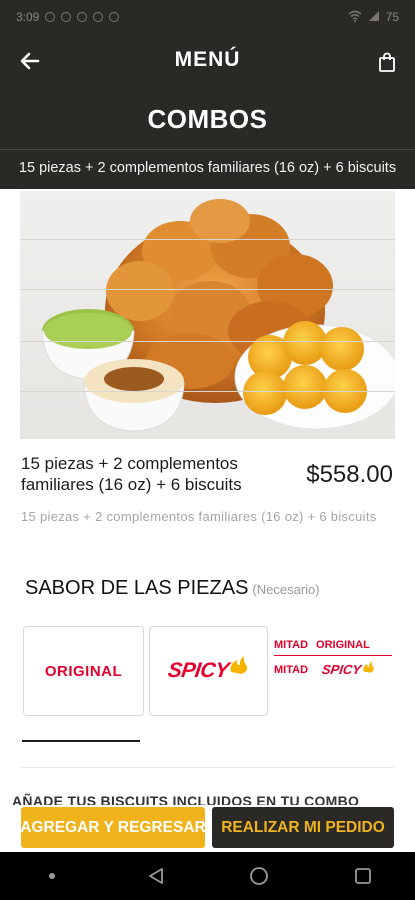 Image resolution: width=415 pixels, height=900 pixels. What do you see at coordinates (137, 588) in the screenshot?
I see `flavor-heading-label: SABOR DE LAS PIEZAS` at bounding box center [137, 588].